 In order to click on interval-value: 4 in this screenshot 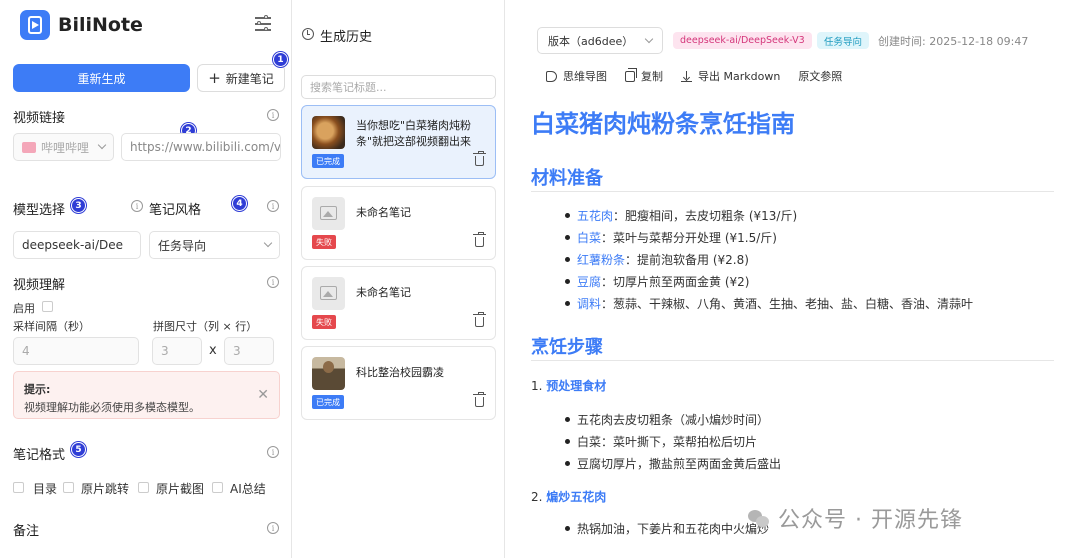, I will do `click(26, 351)`.